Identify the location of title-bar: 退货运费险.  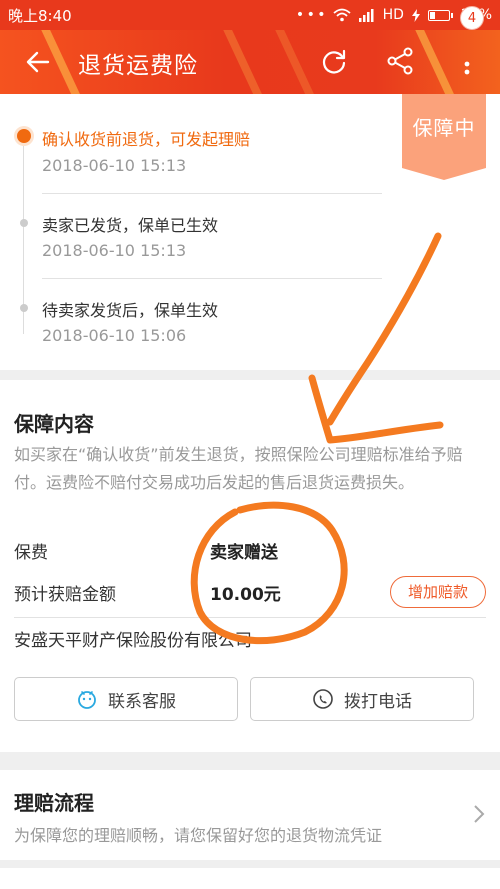
(250, 62).